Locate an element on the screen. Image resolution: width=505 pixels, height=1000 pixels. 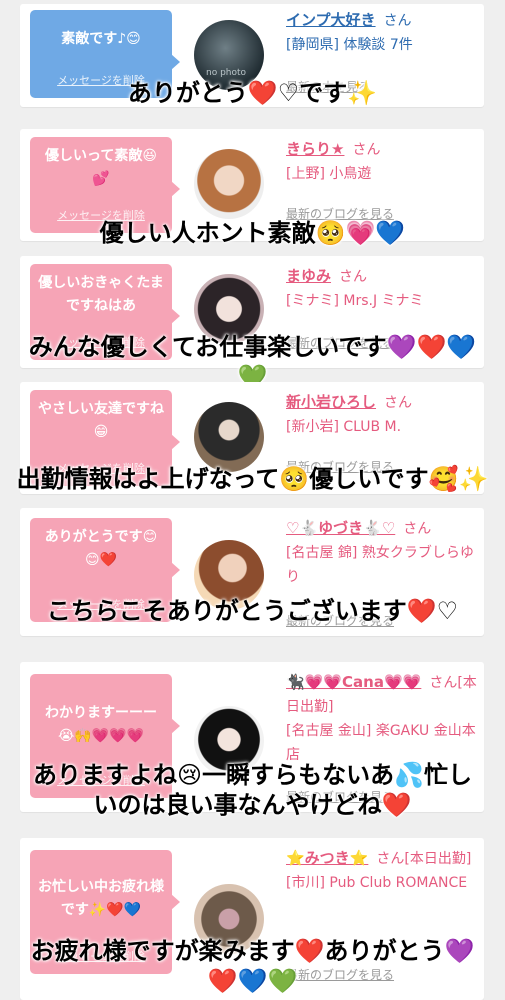
user-info: きらり★ さん [上野] 小鳥遊 is located at coordinates (382, 161).